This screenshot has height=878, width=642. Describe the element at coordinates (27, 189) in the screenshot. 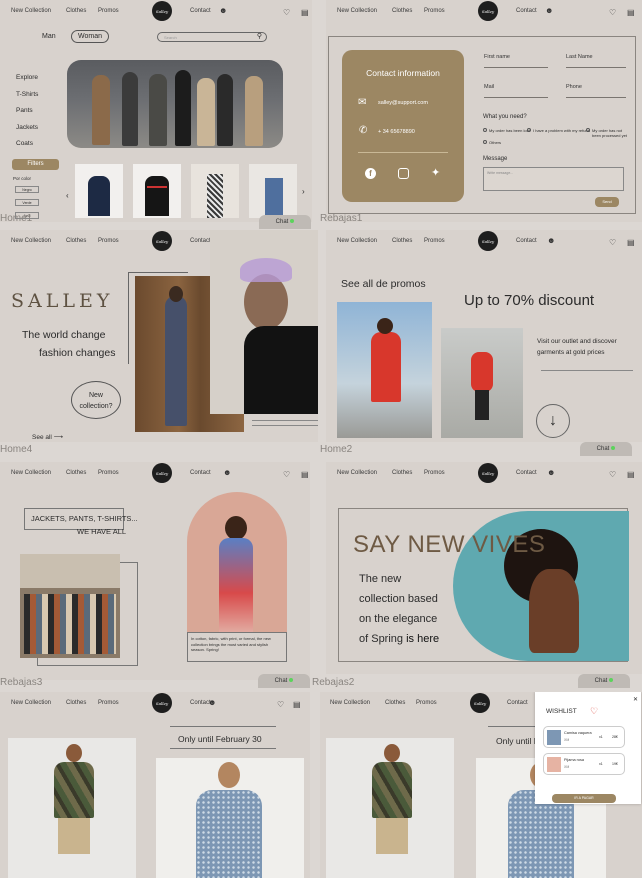

I see `color-option-negro: Negro` at that location.